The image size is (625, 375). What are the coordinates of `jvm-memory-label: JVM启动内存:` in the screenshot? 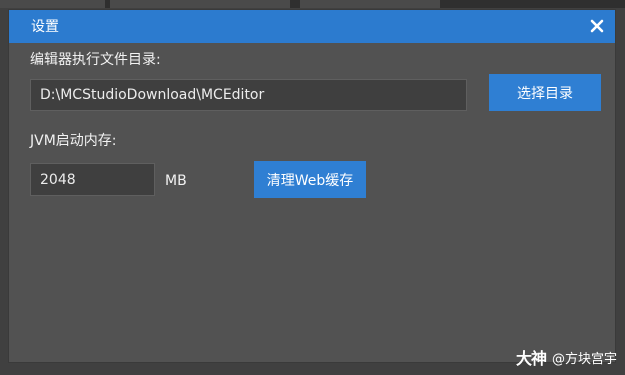 It's located at (73, 141).